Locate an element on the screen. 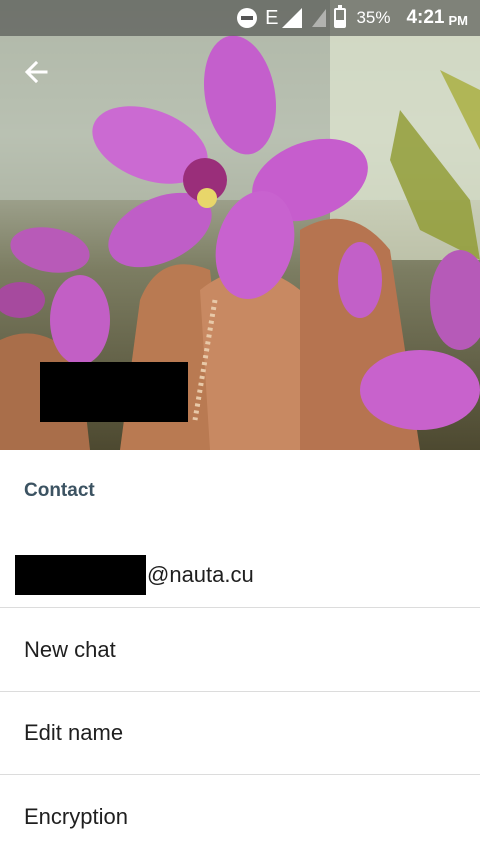  new-chat-label: New chat is located at coordinates (70, 649).